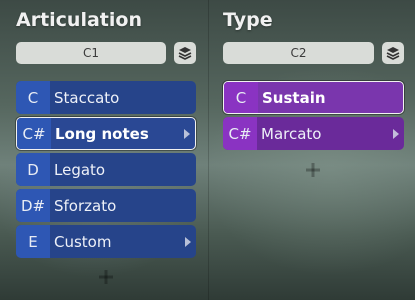 The width and height of the screenshot is (415, 300). I want to click on articulation-item-custom: E Custom, so click(106, 241).